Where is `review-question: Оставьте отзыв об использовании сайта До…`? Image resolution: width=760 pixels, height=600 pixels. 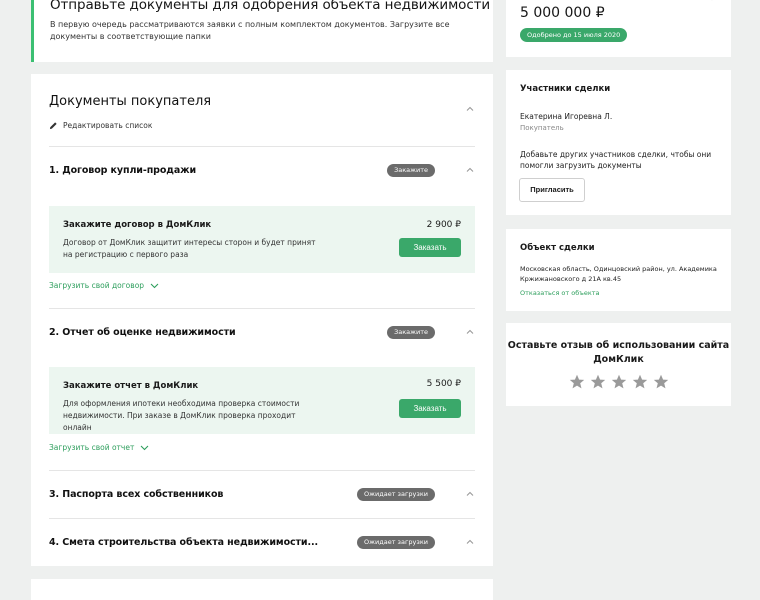
review-question: Оставьте отзыв об использовании сайта До… is located at coordinates (618, 352).